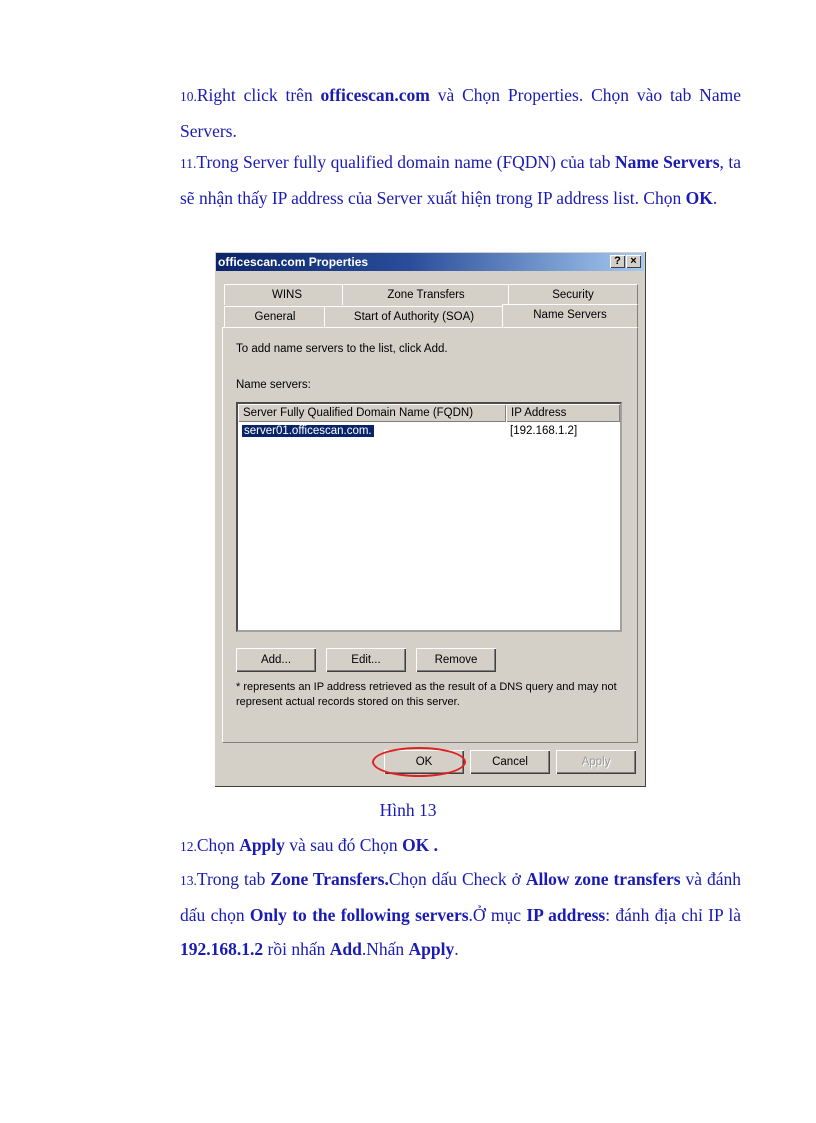 Image resolution: width=816 pixels, height=1123 pixels. Describe the element at coordinates (293, 262) in the screenshot. I see `dialog-title: officescan.com Properties` at that location.